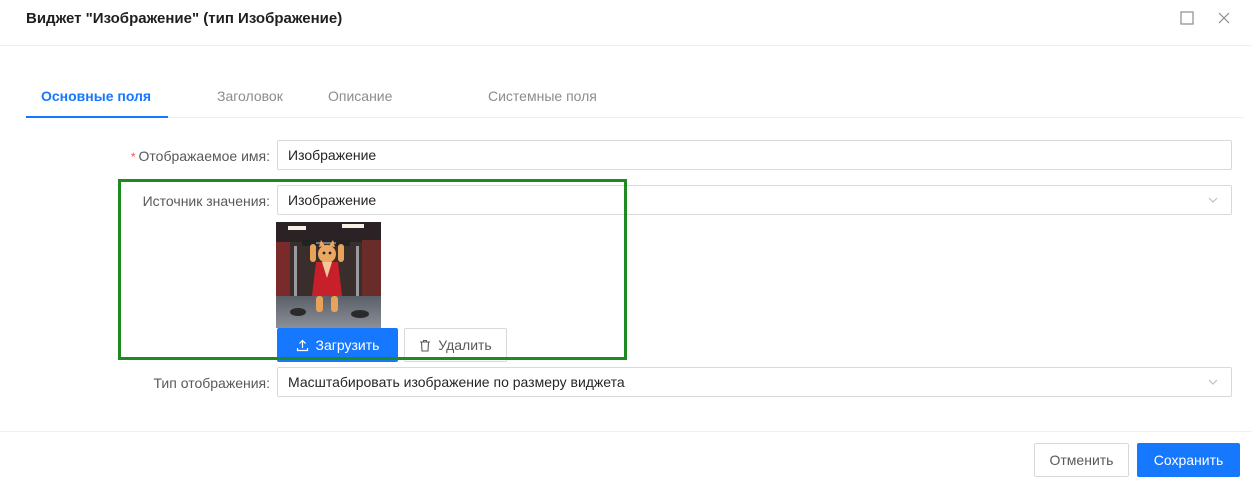 The image size is (1252, 477). What do you see at coordinates (754, 200) in the screenshot?
I see `value-source-select: Изображение` at bounding box center [754, 200].